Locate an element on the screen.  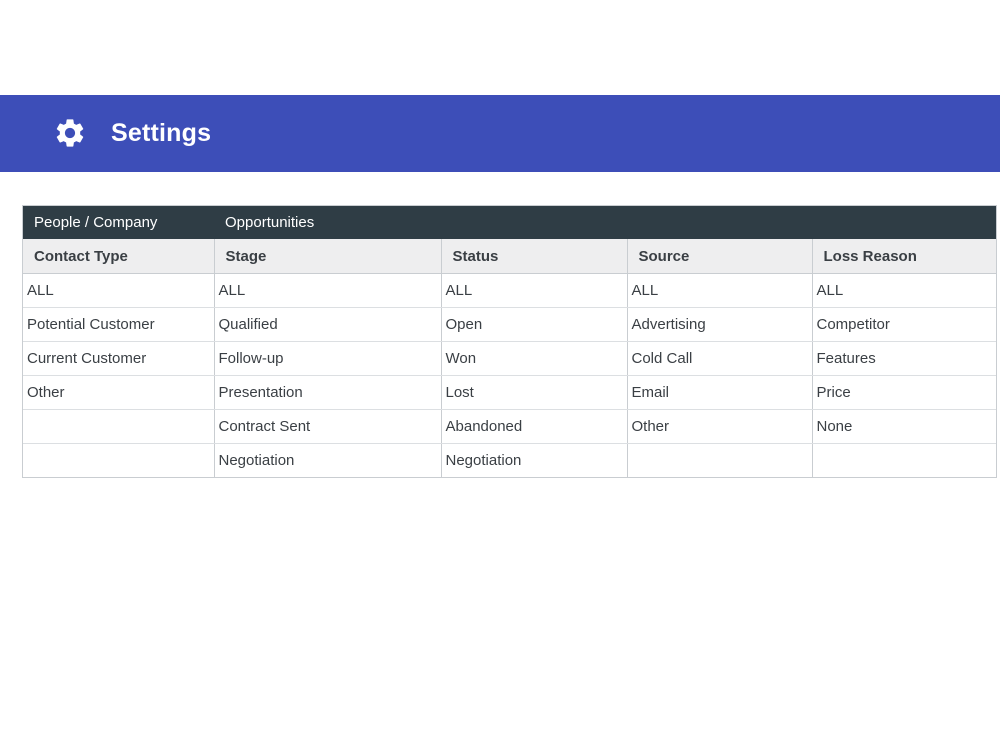
cell-stage: Contract Sent is located at coordinates (328, 426).